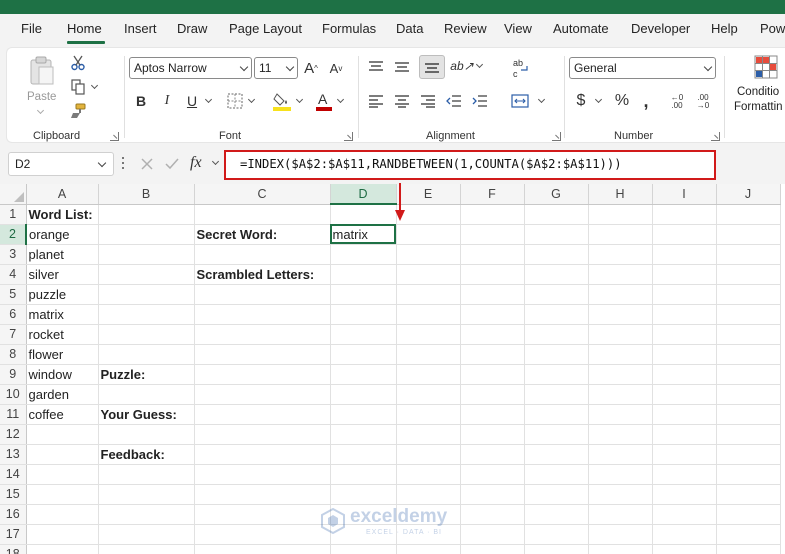 The image size is (785, 554). Describe the element at coordinates (556, 314) in the screenshot. I see `cell-g6` at that location.